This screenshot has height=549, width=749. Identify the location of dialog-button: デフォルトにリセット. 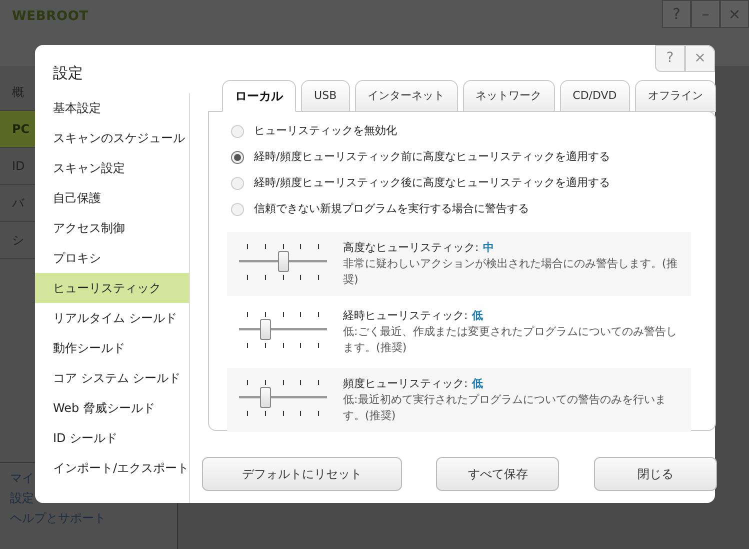
(302, 474).